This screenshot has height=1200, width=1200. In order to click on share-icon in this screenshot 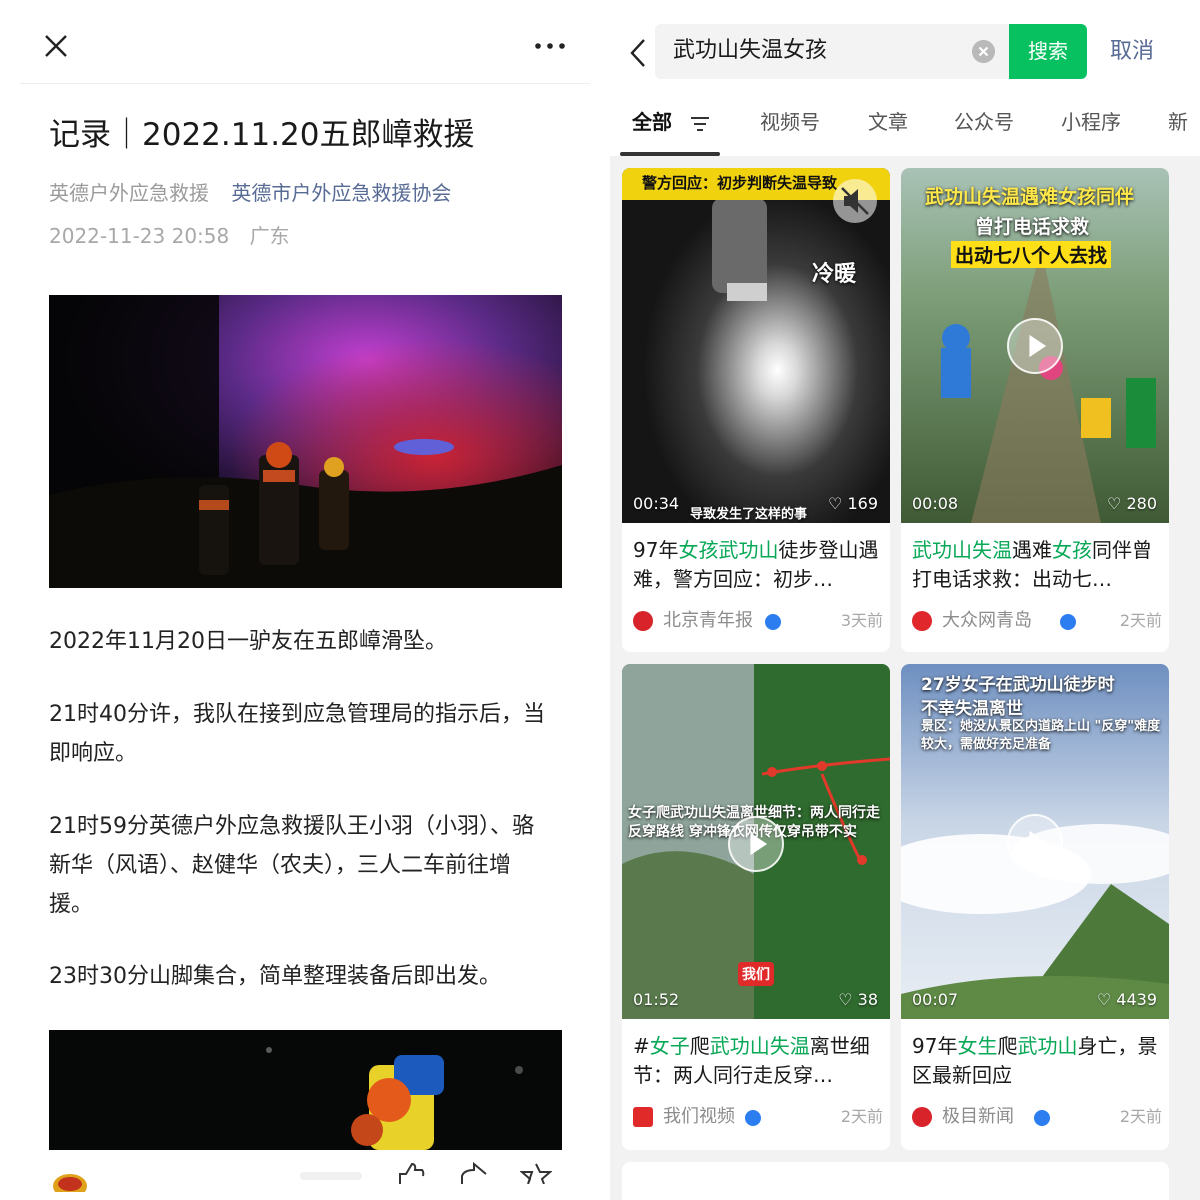, I will do `click(474, 1173)`.